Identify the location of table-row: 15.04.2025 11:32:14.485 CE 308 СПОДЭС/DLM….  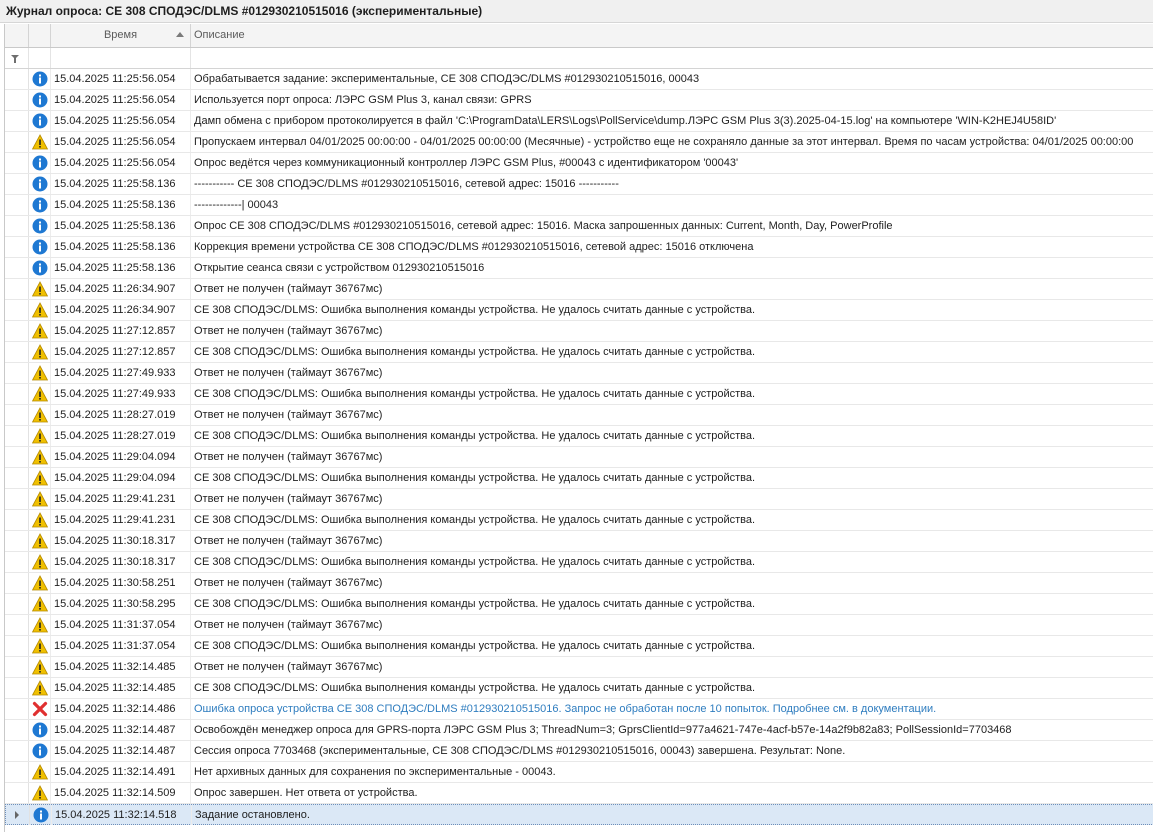
(579, 688).